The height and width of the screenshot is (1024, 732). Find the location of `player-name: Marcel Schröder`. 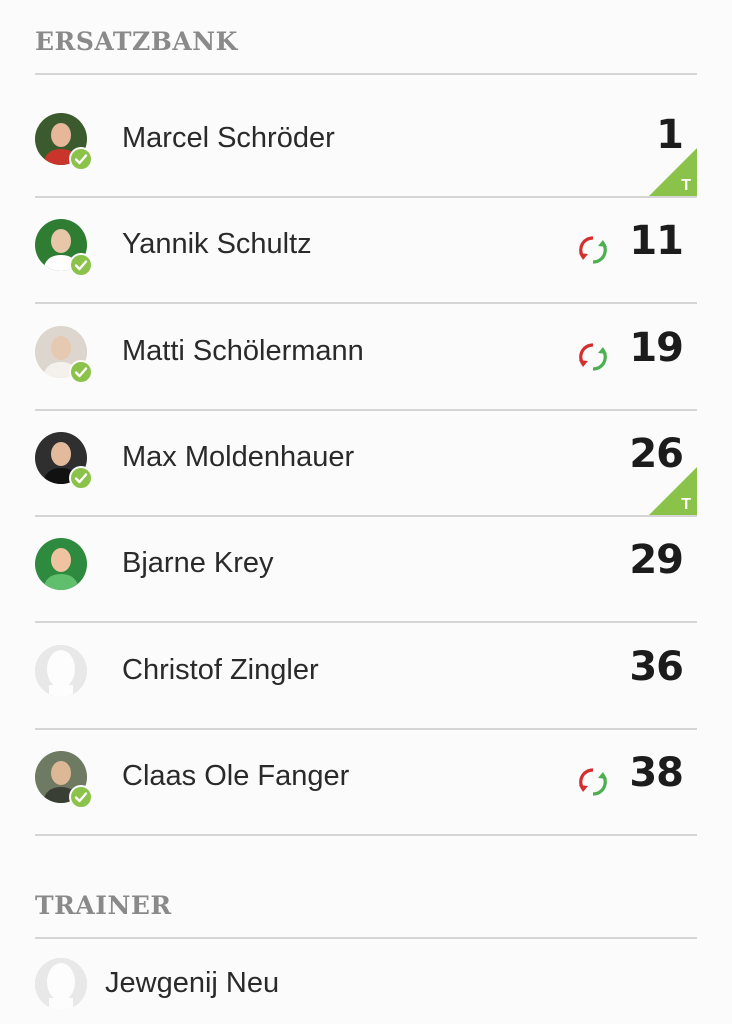

player-name: Marcel Schröder is located at coordinates (228, 138).